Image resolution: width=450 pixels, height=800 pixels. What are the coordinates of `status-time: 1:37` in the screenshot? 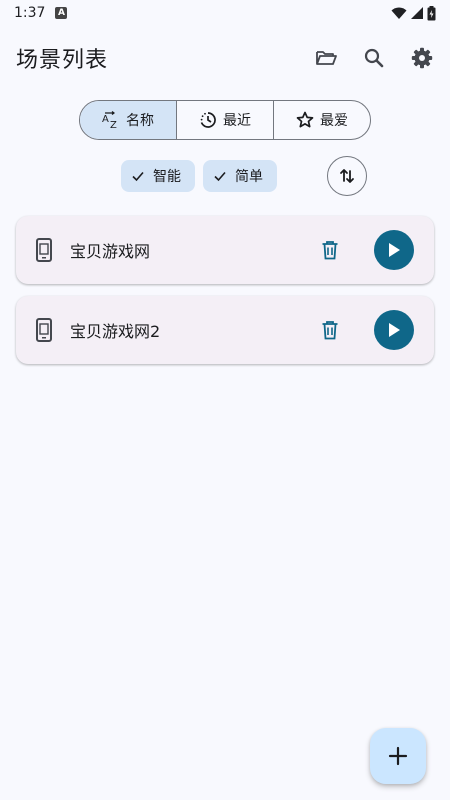 It's located at (30, 13).